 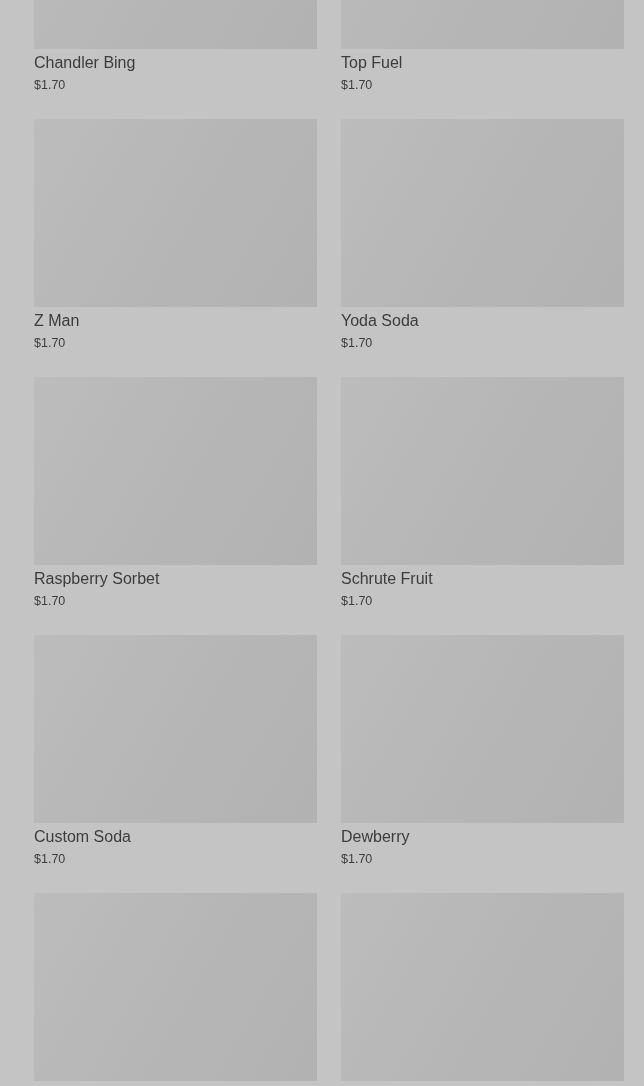 What do you see at coordinates (175, 577) in the screenshot?
I see `product-name: Raspberry Sorbet` at bounding box center [175, 577].